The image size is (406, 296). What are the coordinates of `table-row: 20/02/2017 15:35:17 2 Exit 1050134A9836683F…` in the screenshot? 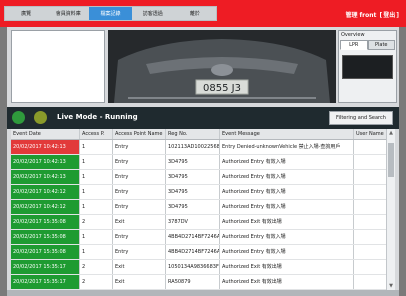 It's located at (198, 267).